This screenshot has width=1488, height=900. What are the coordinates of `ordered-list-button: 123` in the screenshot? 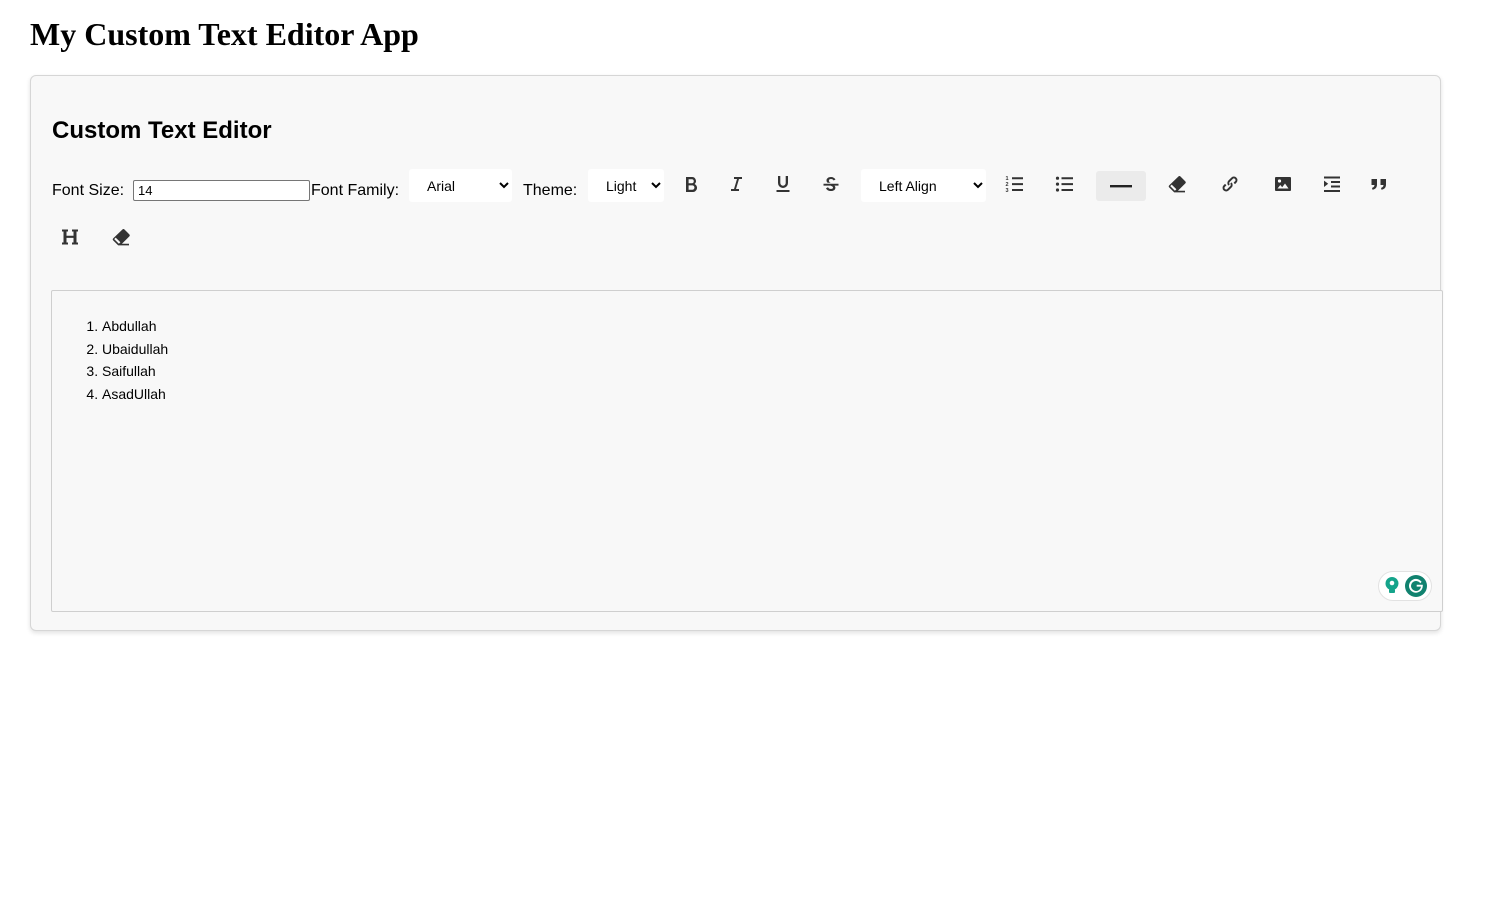 It's located at (1015, 184).